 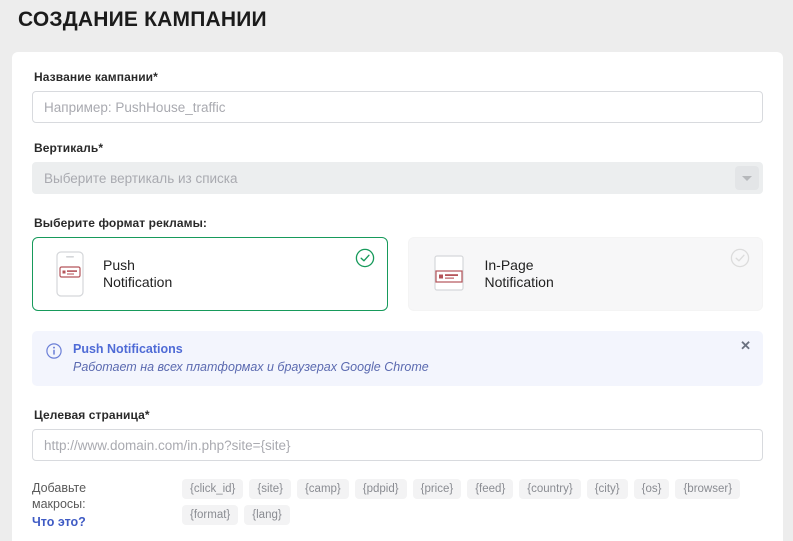 I want to click on ad-format-option-inpage: In-Page Notification, so click(x=585, y=274).